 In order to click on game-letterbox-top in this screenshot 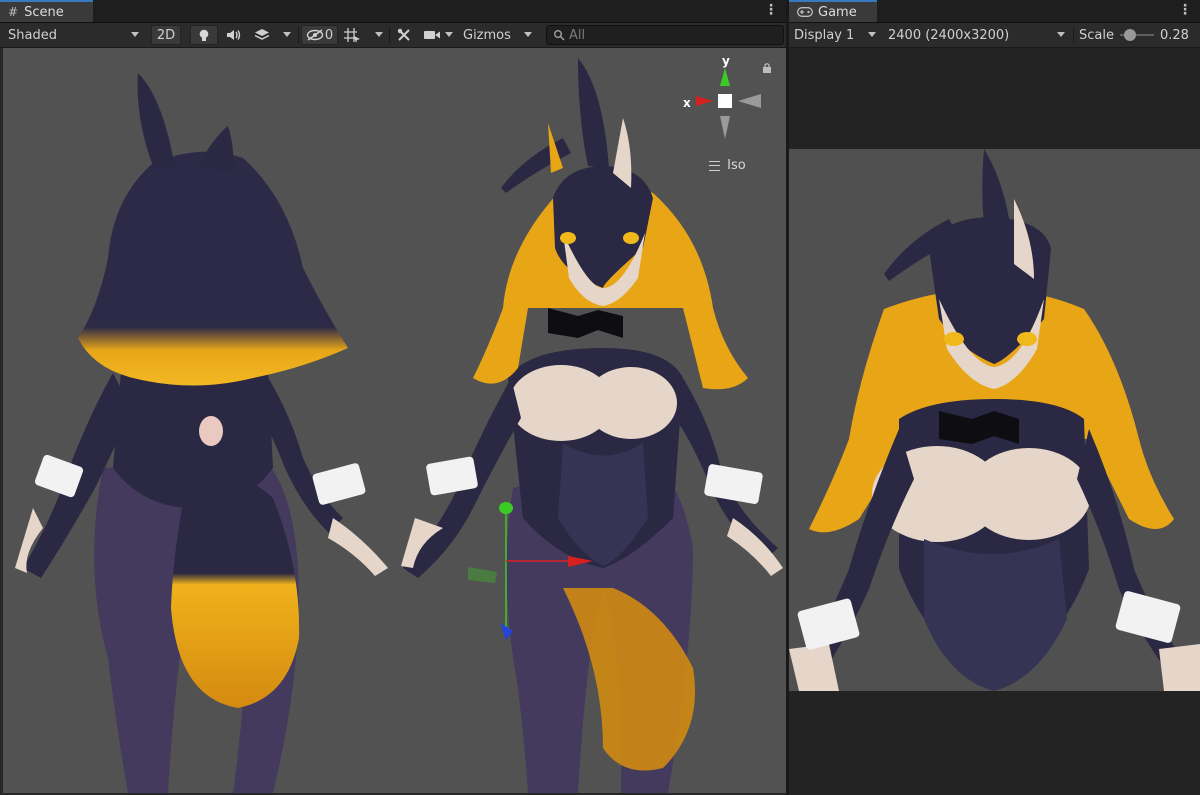, I will do `click(994, 98)`.